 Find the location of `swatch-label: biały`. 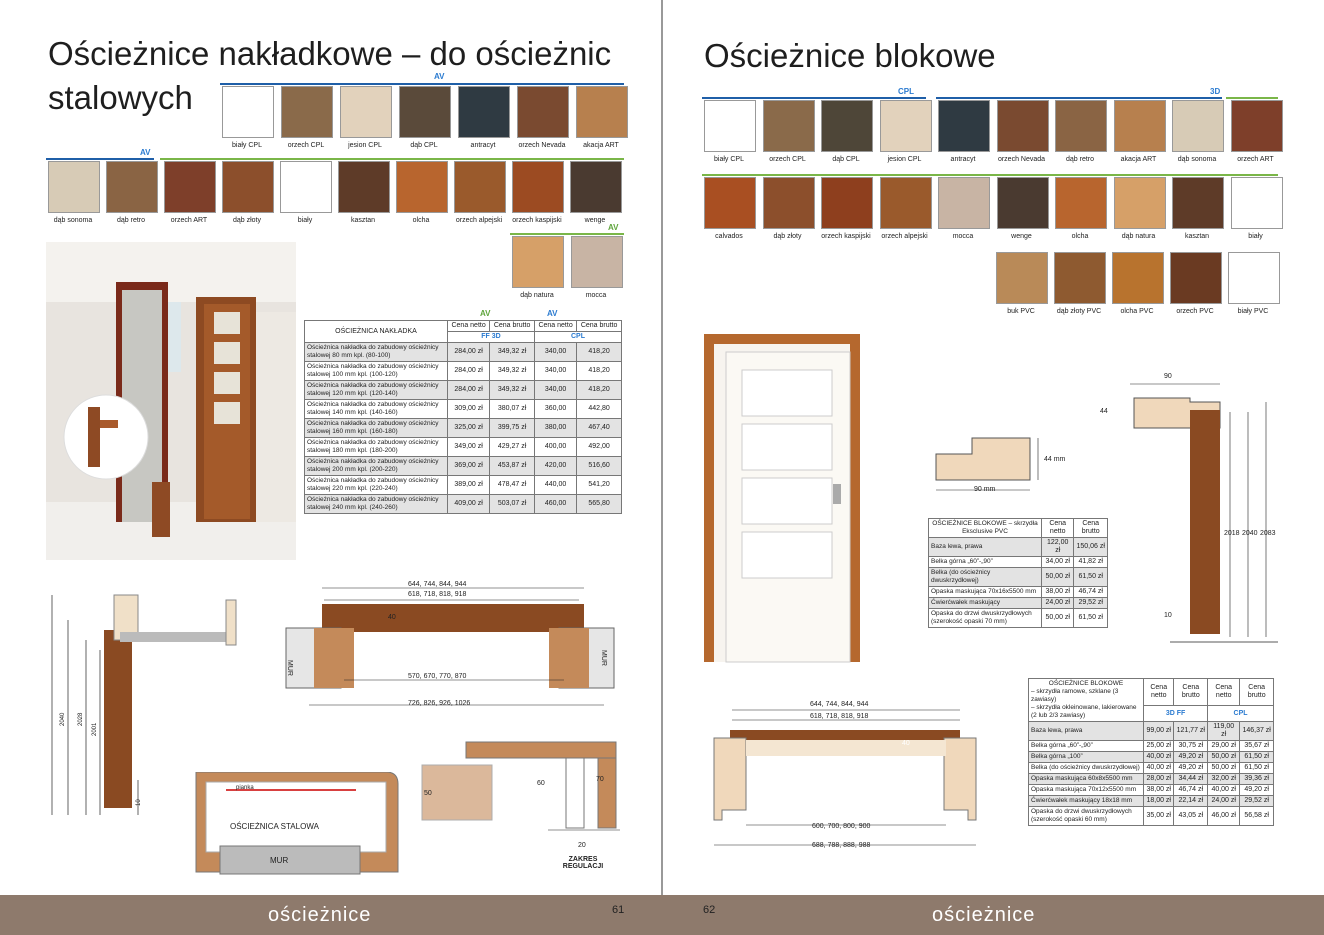

swatch-label: biały is located at coordinates (1255, 236).